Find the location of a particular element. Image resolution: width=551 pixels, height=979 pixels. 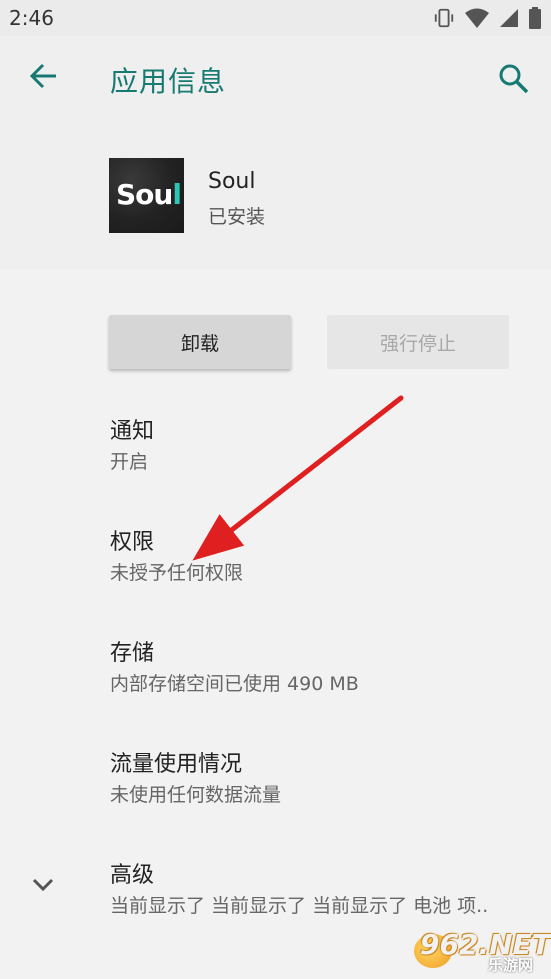

status-time: 2:46 is located at coordinates (31, 18).